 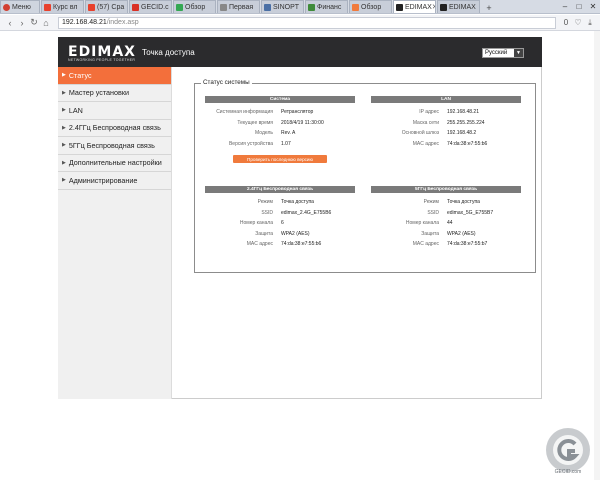 What do you see at coordinates (264, 133) in the screenshot?
I see `row-label: Модель` at bounding box center [264, 133].